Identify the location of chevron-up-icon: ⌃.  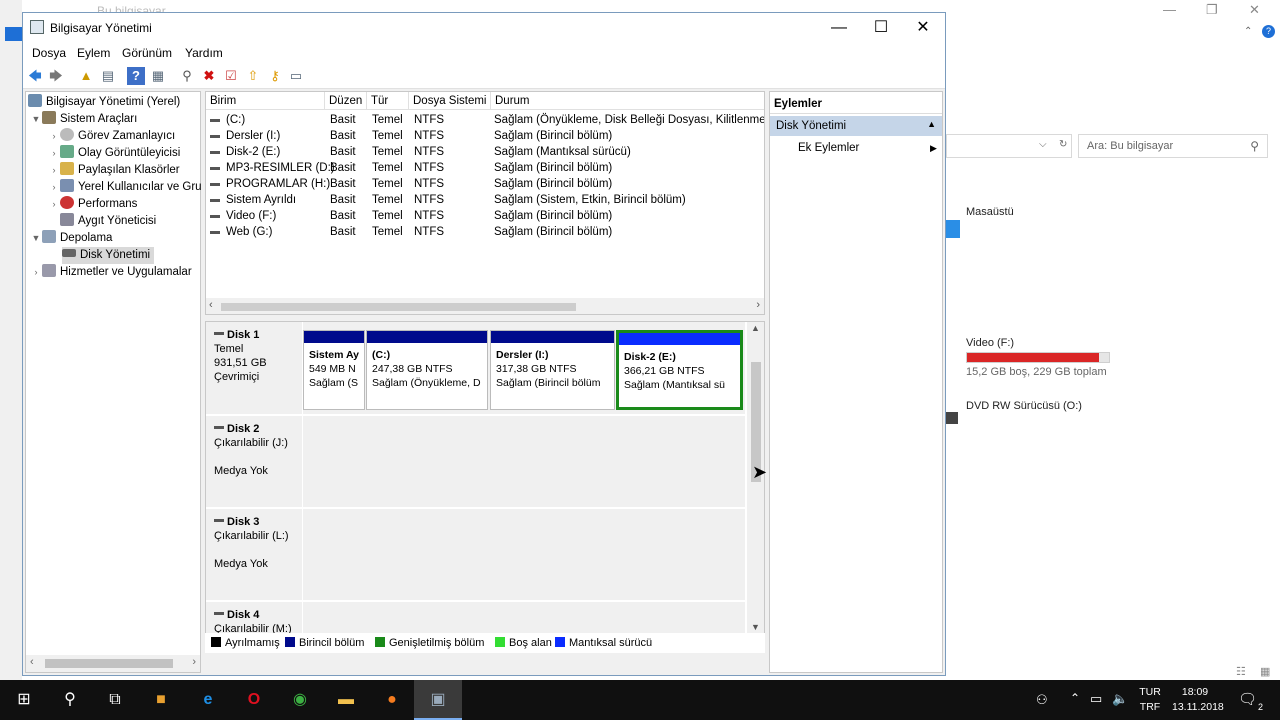
(1075, 698).